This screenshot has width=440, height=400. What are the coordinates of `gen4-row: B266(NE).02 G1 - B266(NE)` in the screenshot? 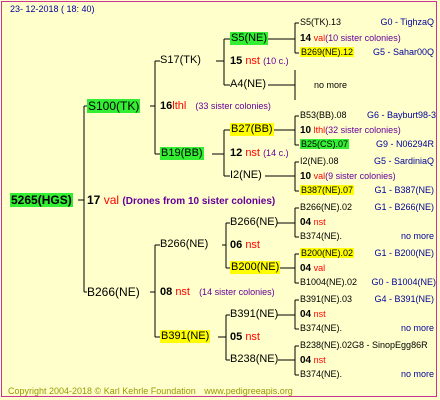 It's located at (367, 207).